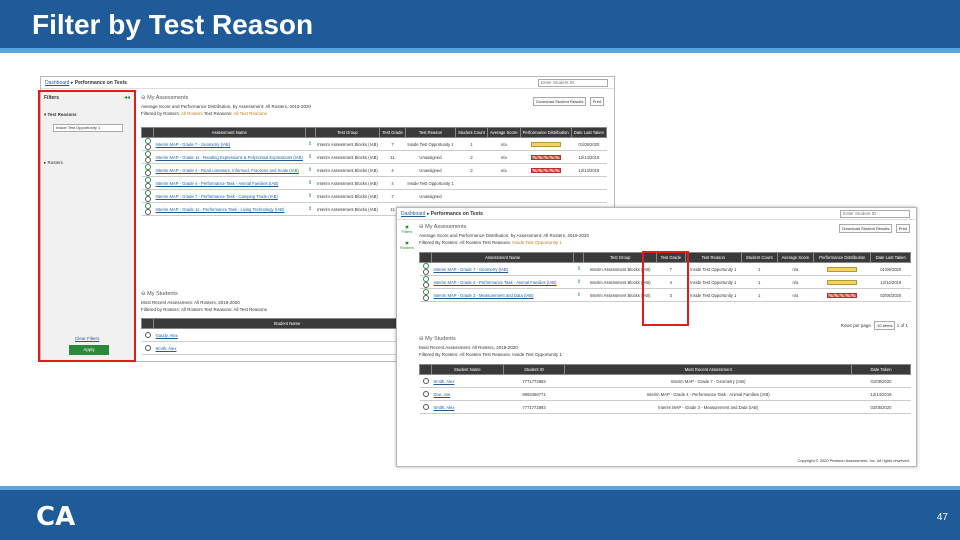  I want to click on col-test-grade: Test Grade, so click(392, 132).